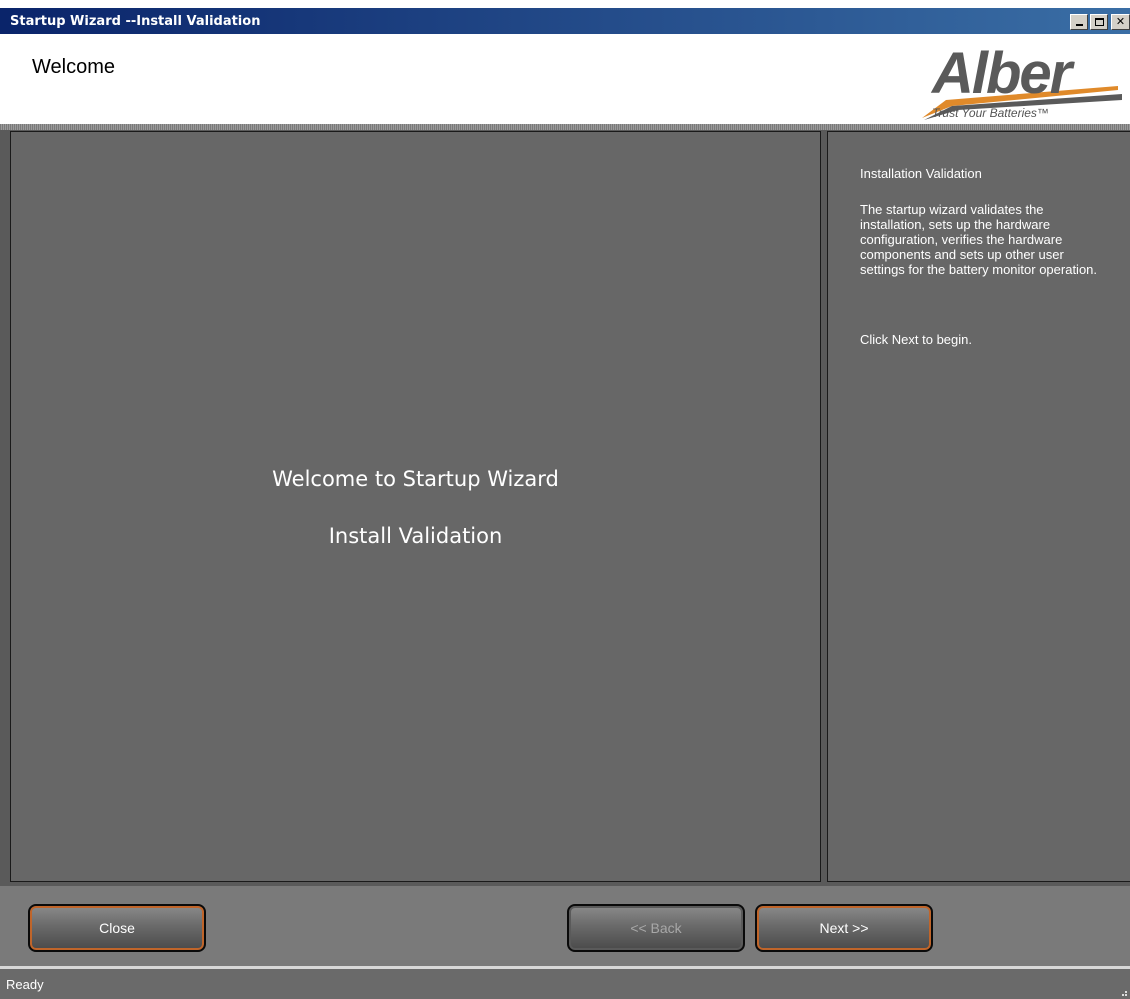 The height and width of the screenshot is (999, 1130). What do you see at coordinates (565, 80) in the screenshot?
I see `header: Welcome Alber Trust Your Batteries™` at bounding box center [565, 80].